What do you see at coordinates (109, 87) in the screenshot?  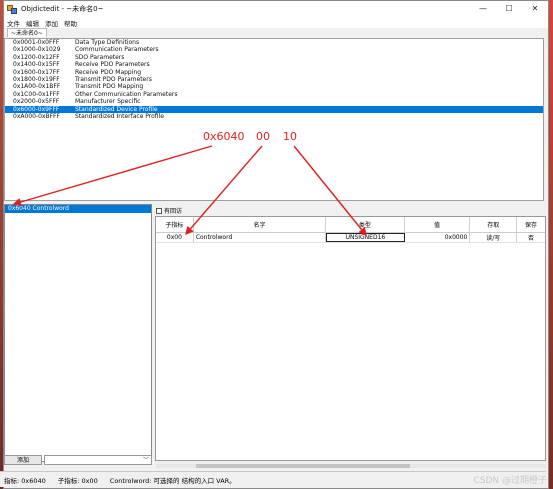 I see `range-label: Transmit PDO Mapping` at bounding box center [109, 87].